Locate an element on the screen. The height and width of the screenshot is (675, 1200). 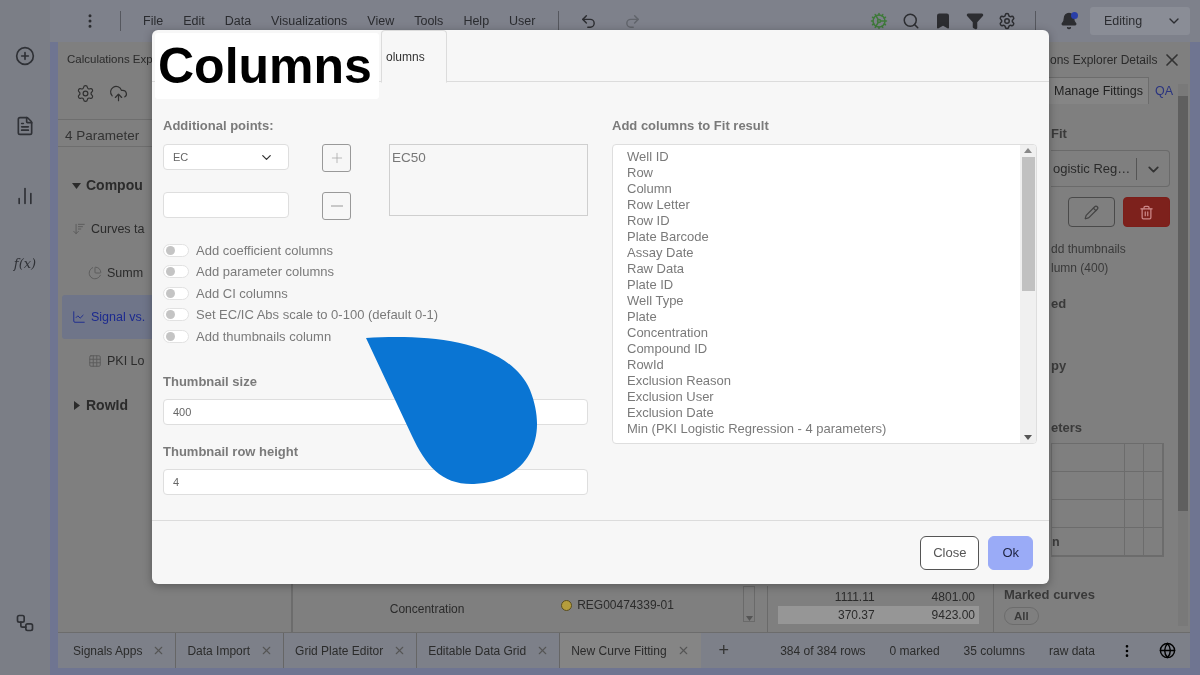
status-text: raw data is located at coordinates (1071, 650).